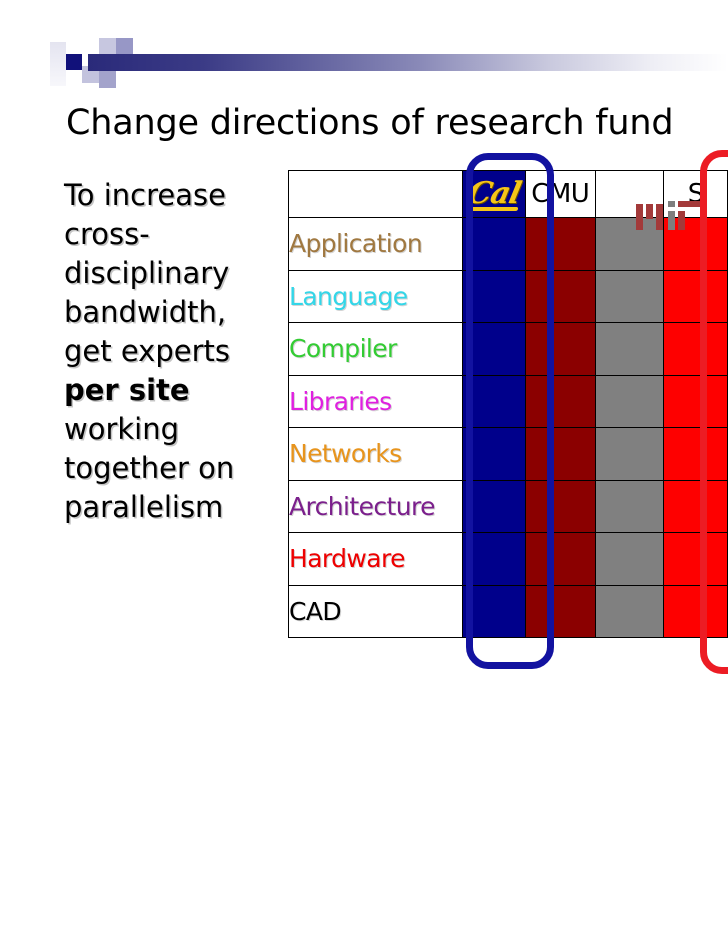 This screenshot has width=728, height=943. Describe the element at coordinates (375, 194) in the screenshot. I see `header-cell-blank` at that location.